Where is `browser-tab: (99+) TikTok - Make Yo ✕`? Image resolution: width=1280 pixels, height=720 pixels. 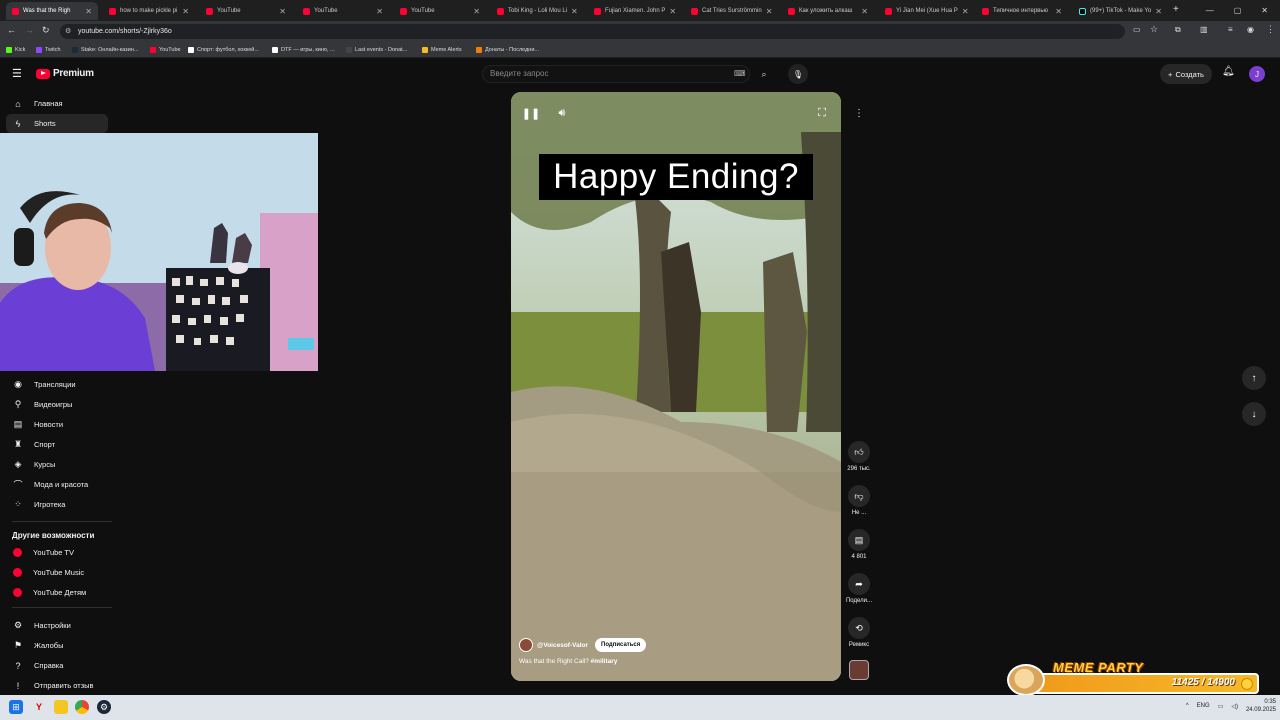
browser-tab: (99+) TikTok - Make Yo ✕ is located at coordinates (1119, 11).